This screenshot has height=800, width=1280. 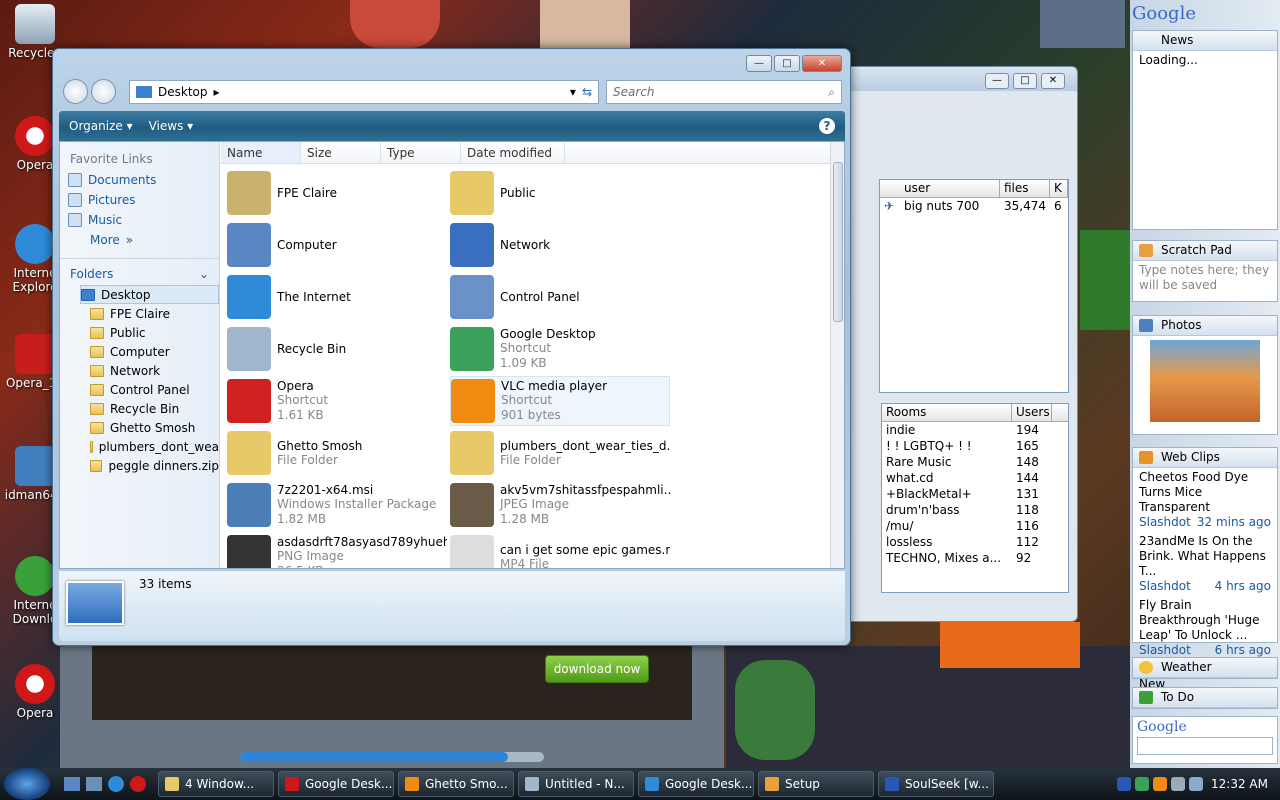 I want to click on photos-gadget: Photos, so click(x=1205, y=375).